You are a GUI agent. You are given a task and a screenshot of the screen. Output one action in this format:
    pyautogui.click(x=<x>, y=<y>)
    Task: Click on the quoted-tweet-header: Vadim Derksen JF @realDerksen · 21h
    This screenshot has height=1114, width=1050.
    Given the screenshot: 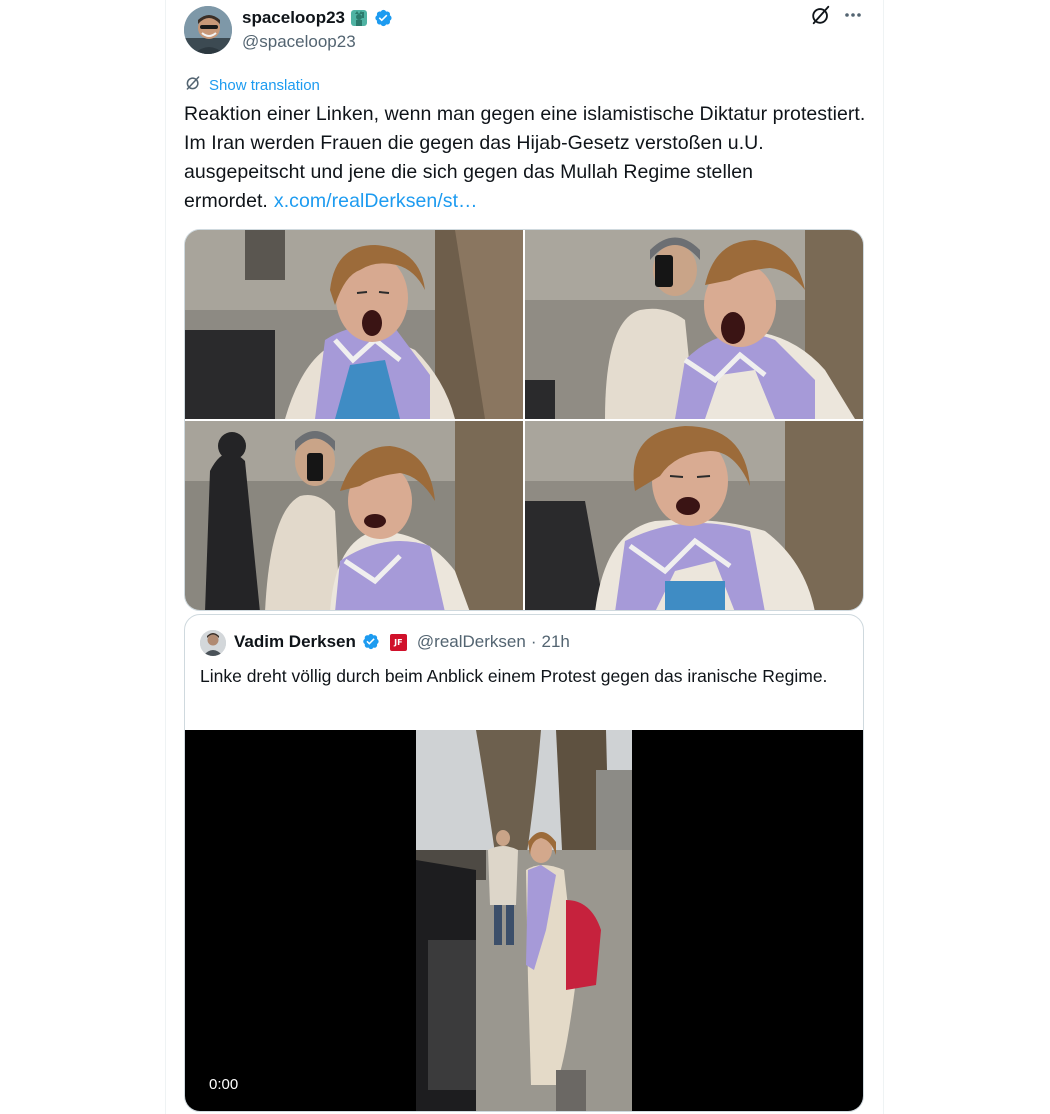 What is the action you would take?
    pyautogui.click(x=402, y=642)
    